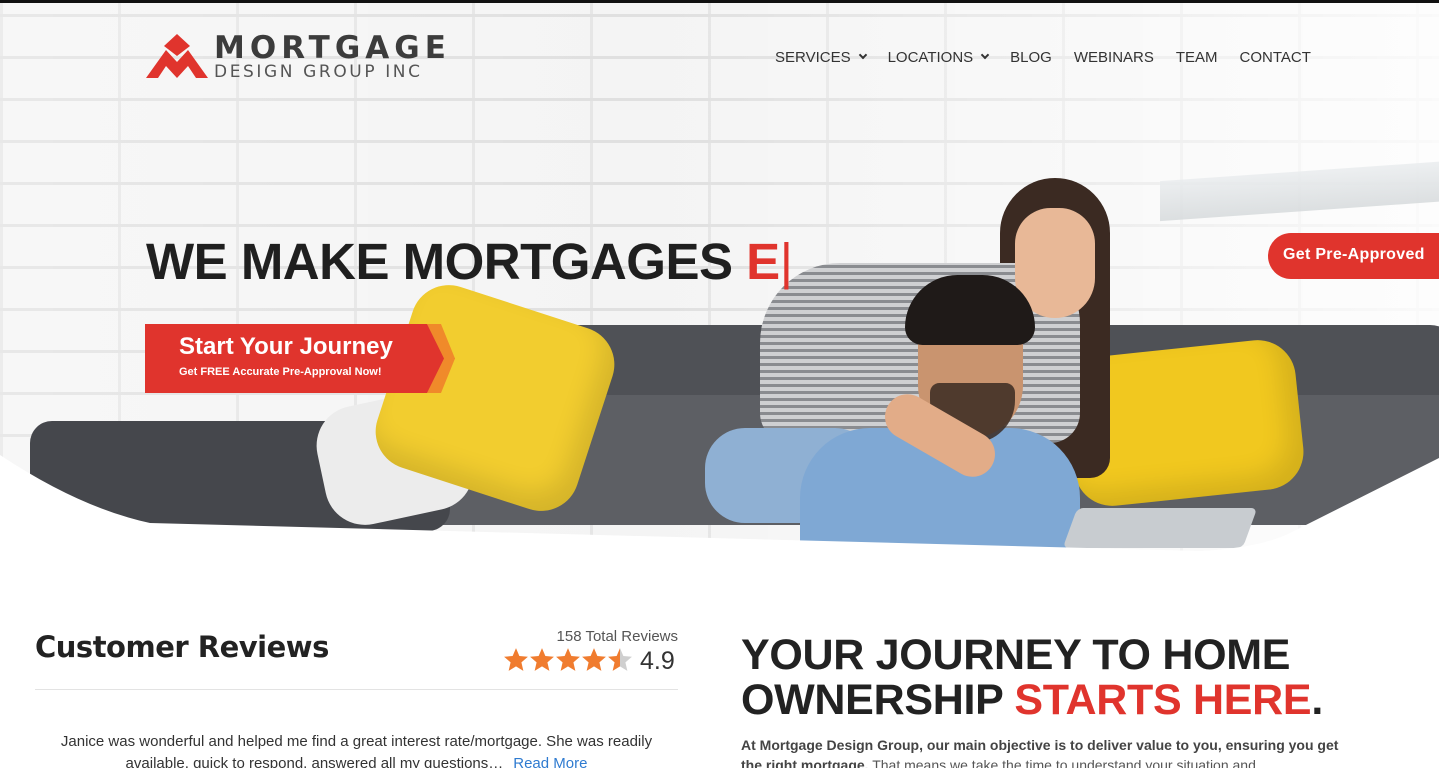 The image size is (1439, 768). Describe the element at coordinates (177, 56) in the screenshot. I see `logo-mark-icon` at that location.